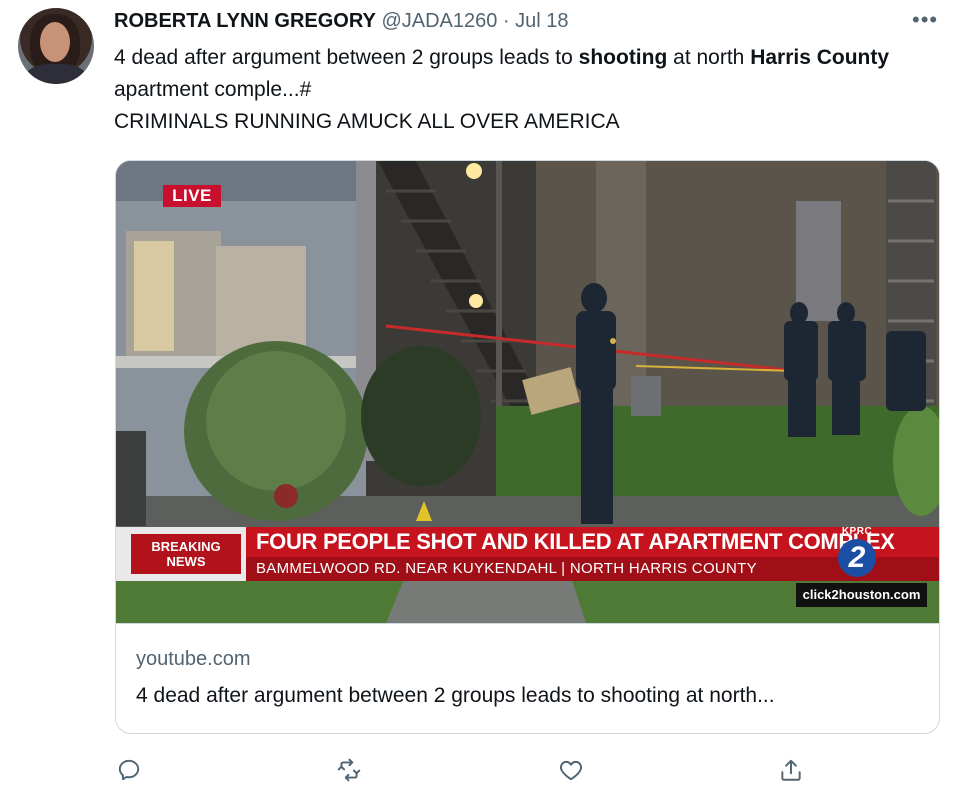  I want to click on tweet-text-highlight: Harris County, so click(820, 57).